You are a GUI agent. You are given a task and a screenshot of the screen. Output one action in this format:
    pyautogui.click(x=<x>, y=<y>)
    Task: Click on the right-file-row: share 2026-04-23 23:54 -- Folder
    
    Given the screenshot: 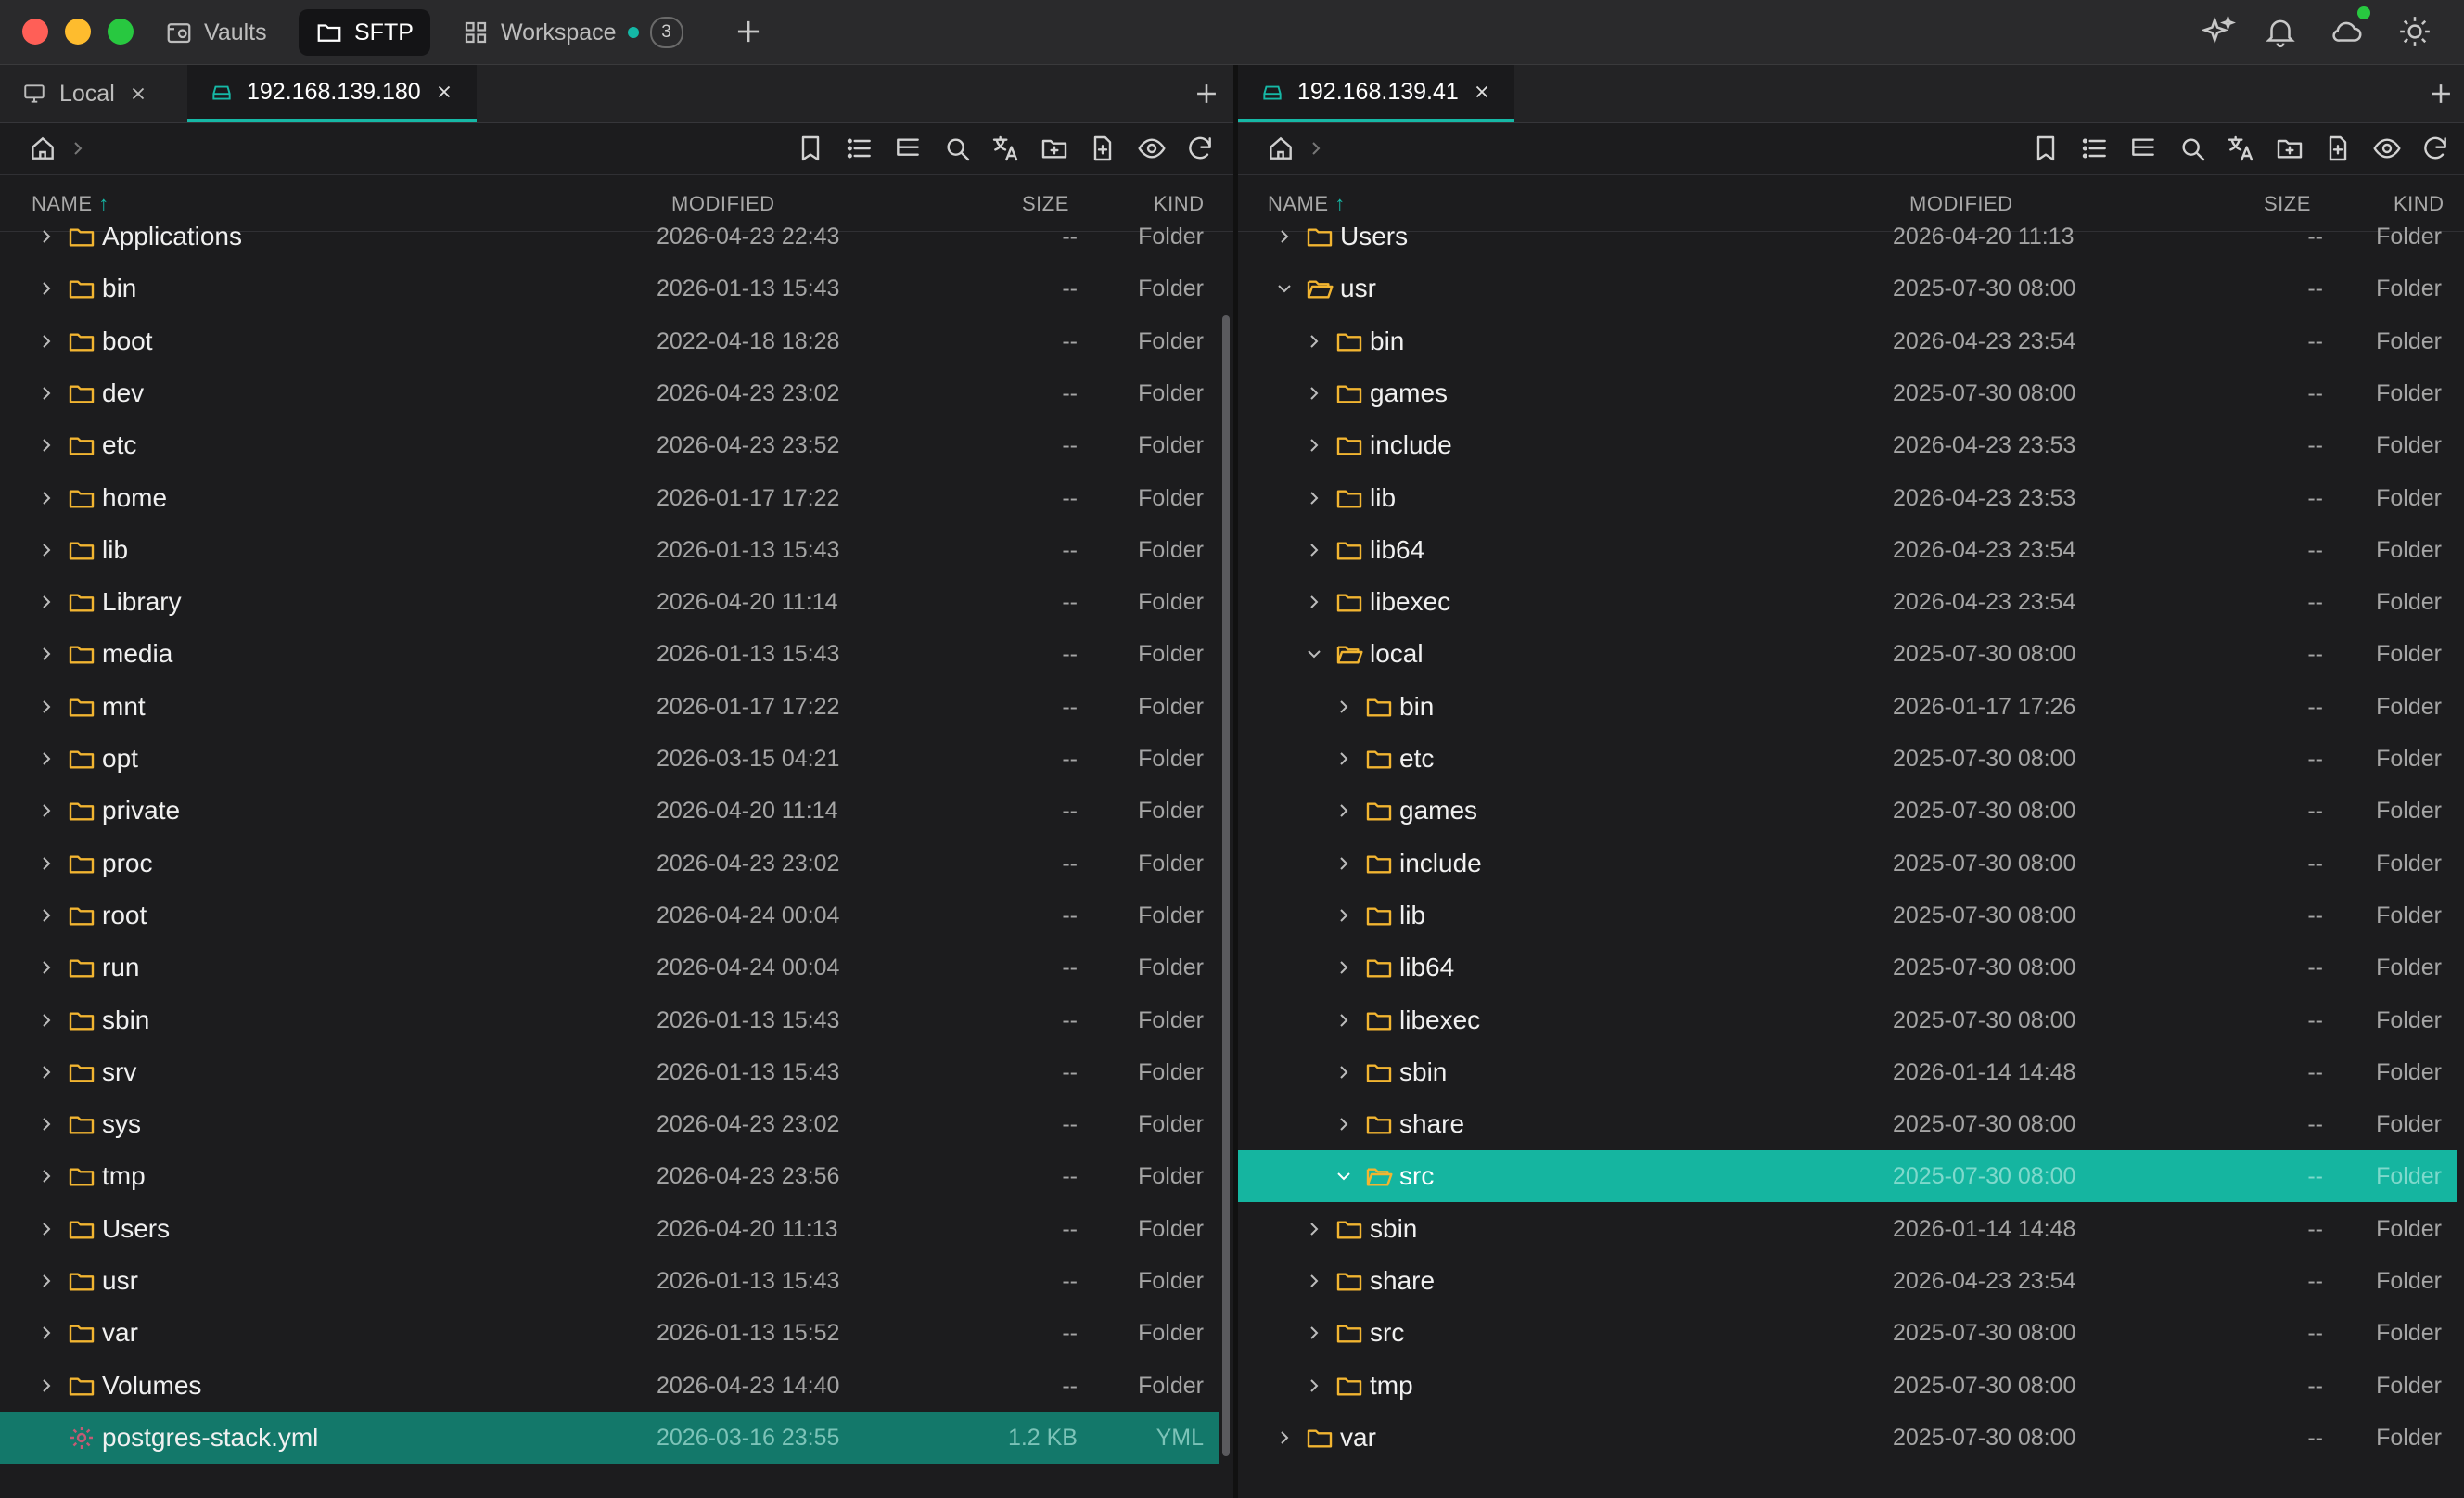 What is the action you would take?
    pyautogui.click(x=1847, y=1281)
    